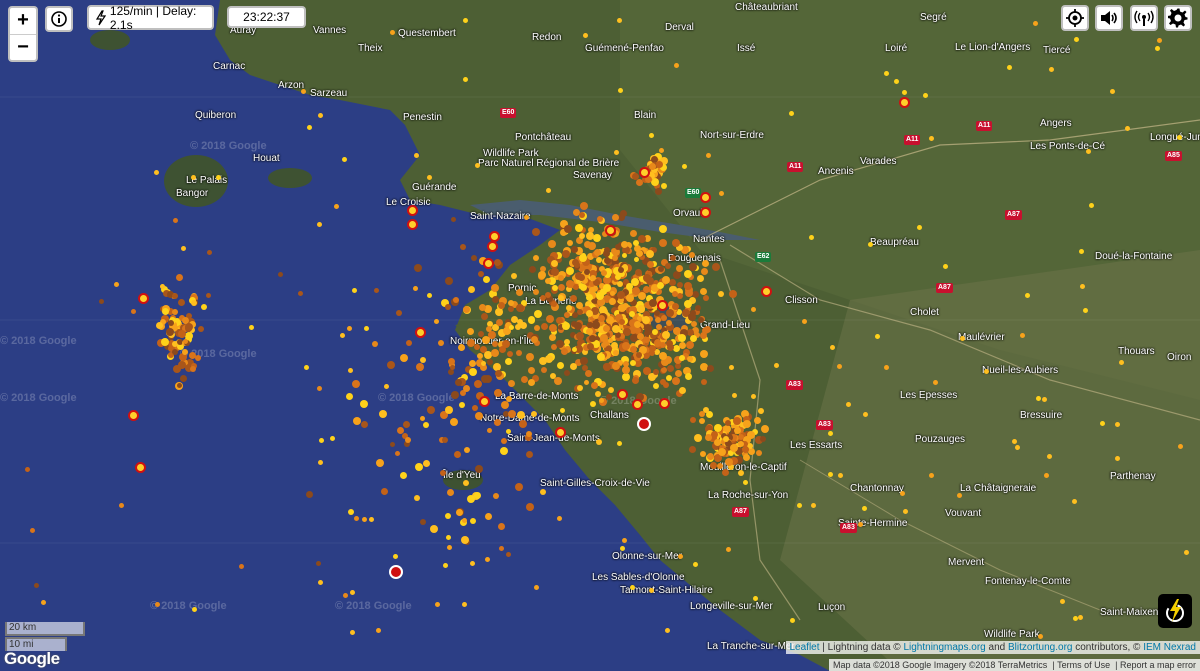  What do you see at coordinates (1083, 665) in the screenshot?
I see `terms-link: Terms of Use` at bounding box center [1083, 665].